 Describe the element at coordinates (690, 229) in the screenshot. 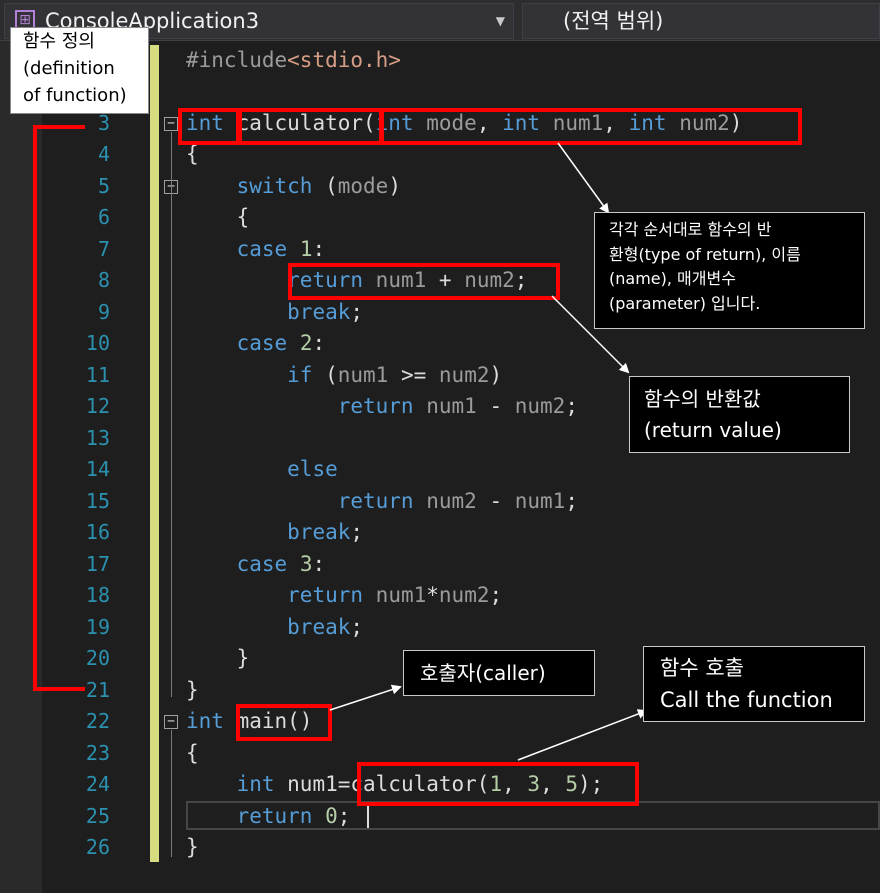

I see `callout-text: 각각 순서대로 함수의 반` at that location.